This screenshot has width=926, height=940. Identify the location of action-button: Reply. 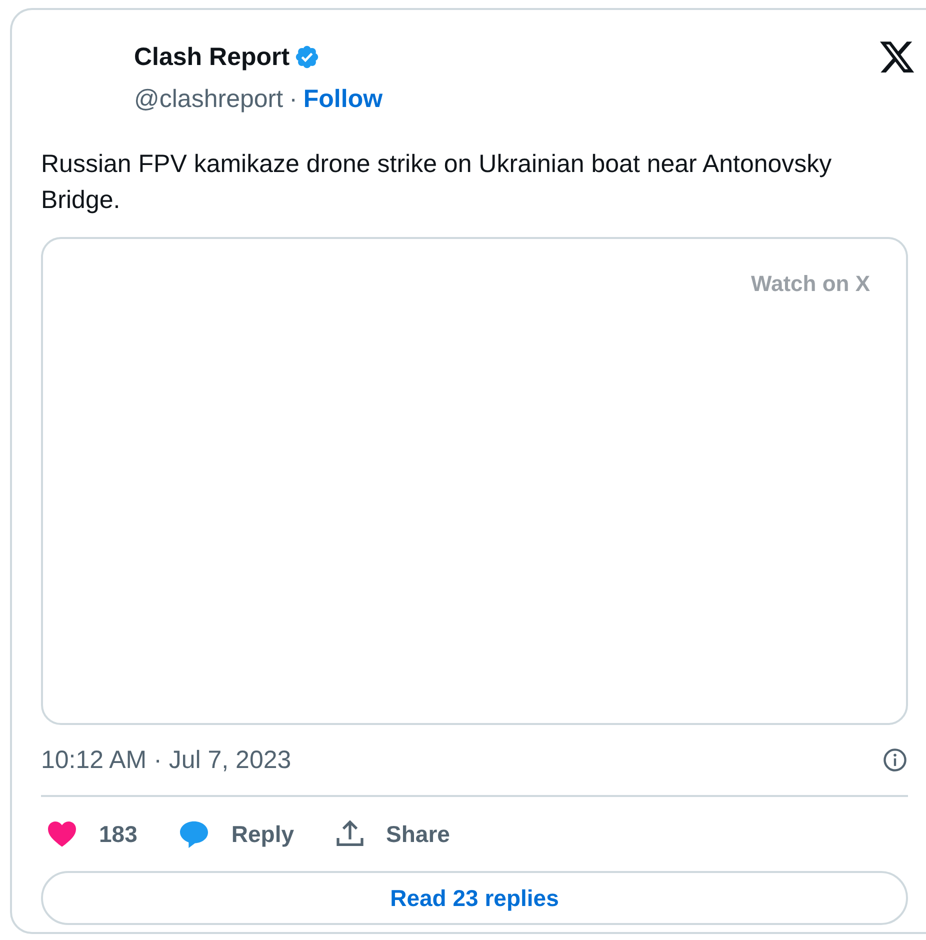
(235, 834).